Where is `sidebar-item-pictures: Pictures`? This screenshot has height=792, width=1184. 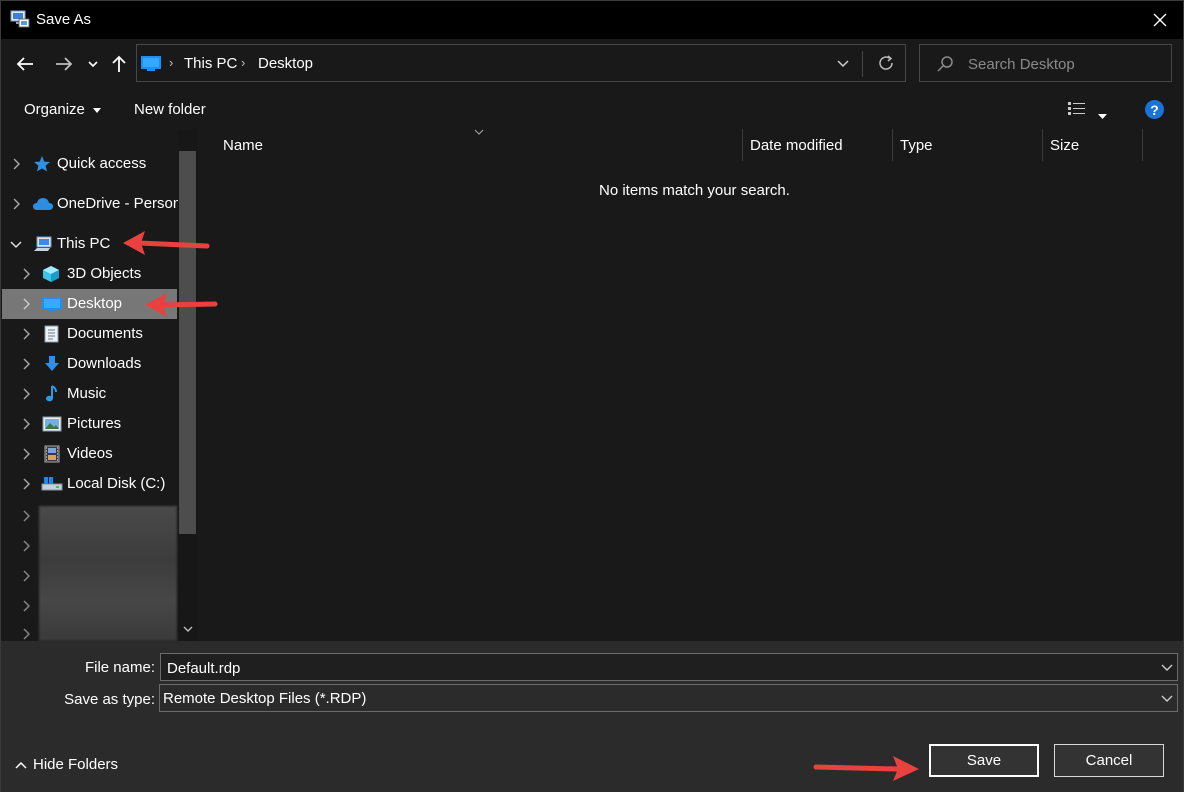 sidebar-item-pictures: Pictures is located at coordinates (89, 424).